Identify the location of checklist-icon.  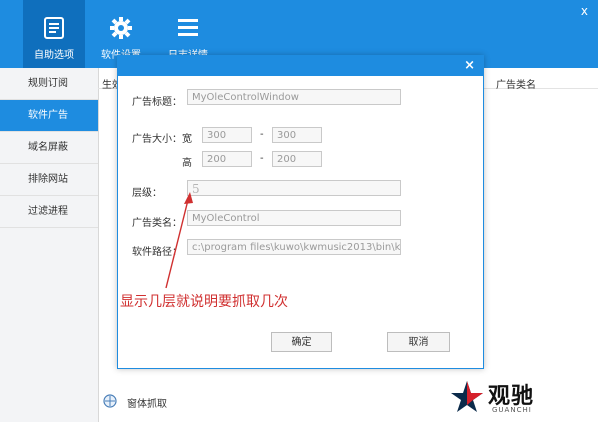
(54, 28).